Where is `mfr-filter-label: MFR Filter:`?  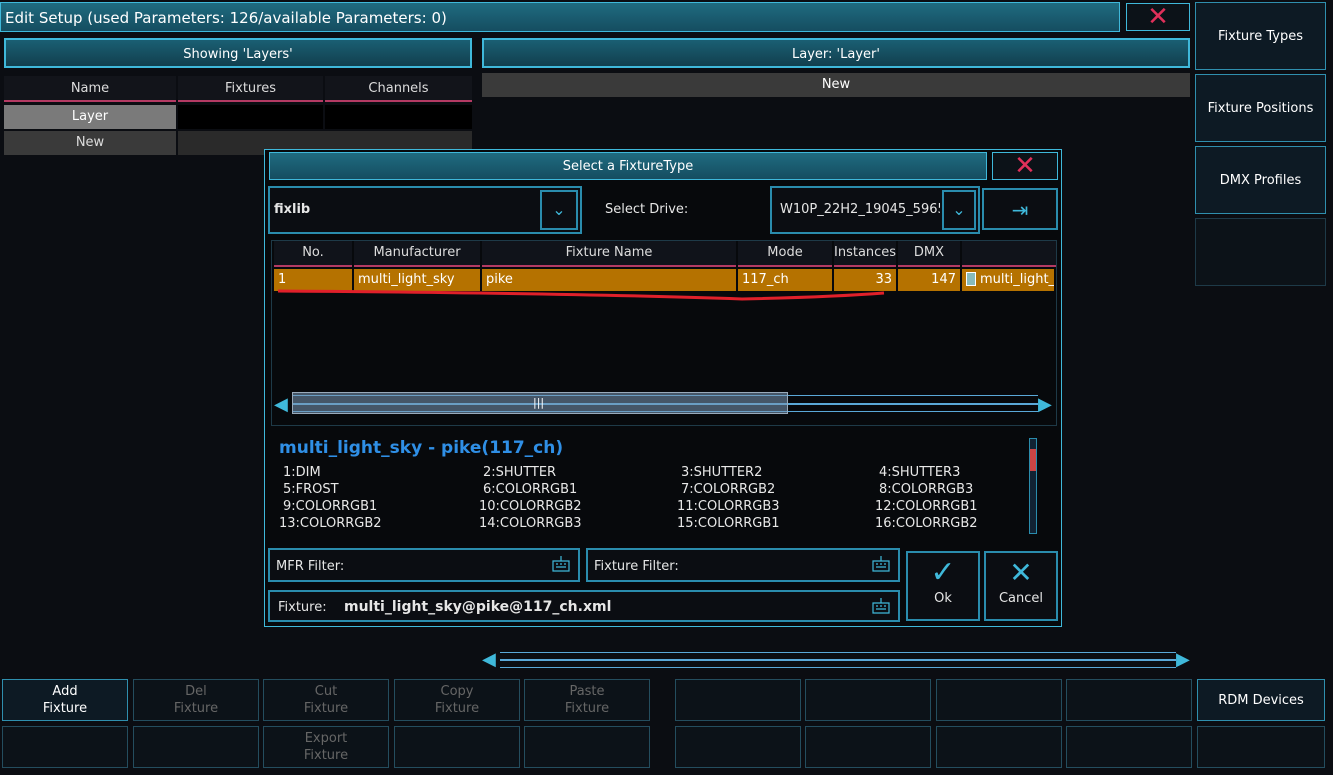 mfr-filter-label: MFR Filter: is located at coordinates (310, 566).